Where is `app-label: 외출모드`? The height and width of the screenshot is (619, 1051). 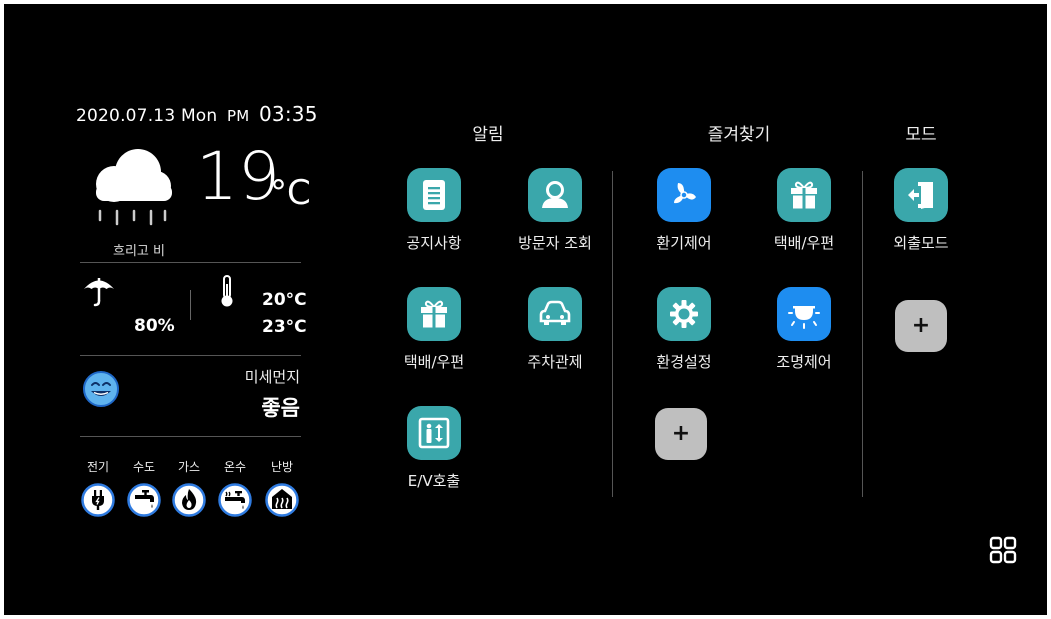 app-label: 외출모드 is located at coordinates (921, 243).